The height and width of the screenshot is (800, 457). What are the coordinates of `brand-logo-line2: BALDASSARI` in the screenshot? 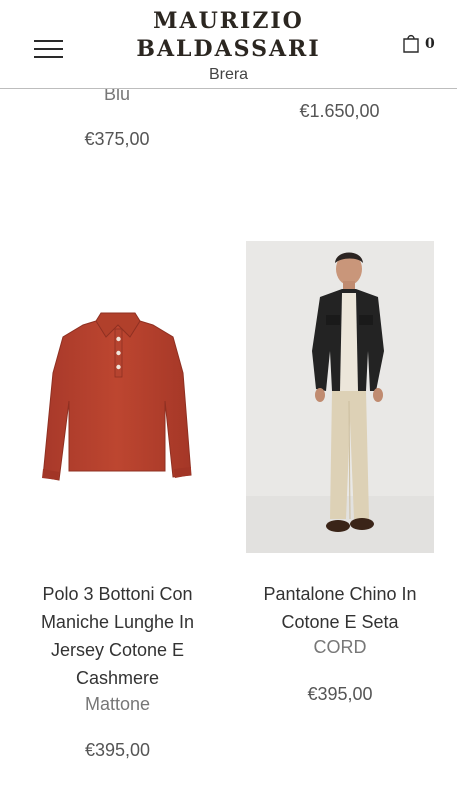 It's located at (228, 49).